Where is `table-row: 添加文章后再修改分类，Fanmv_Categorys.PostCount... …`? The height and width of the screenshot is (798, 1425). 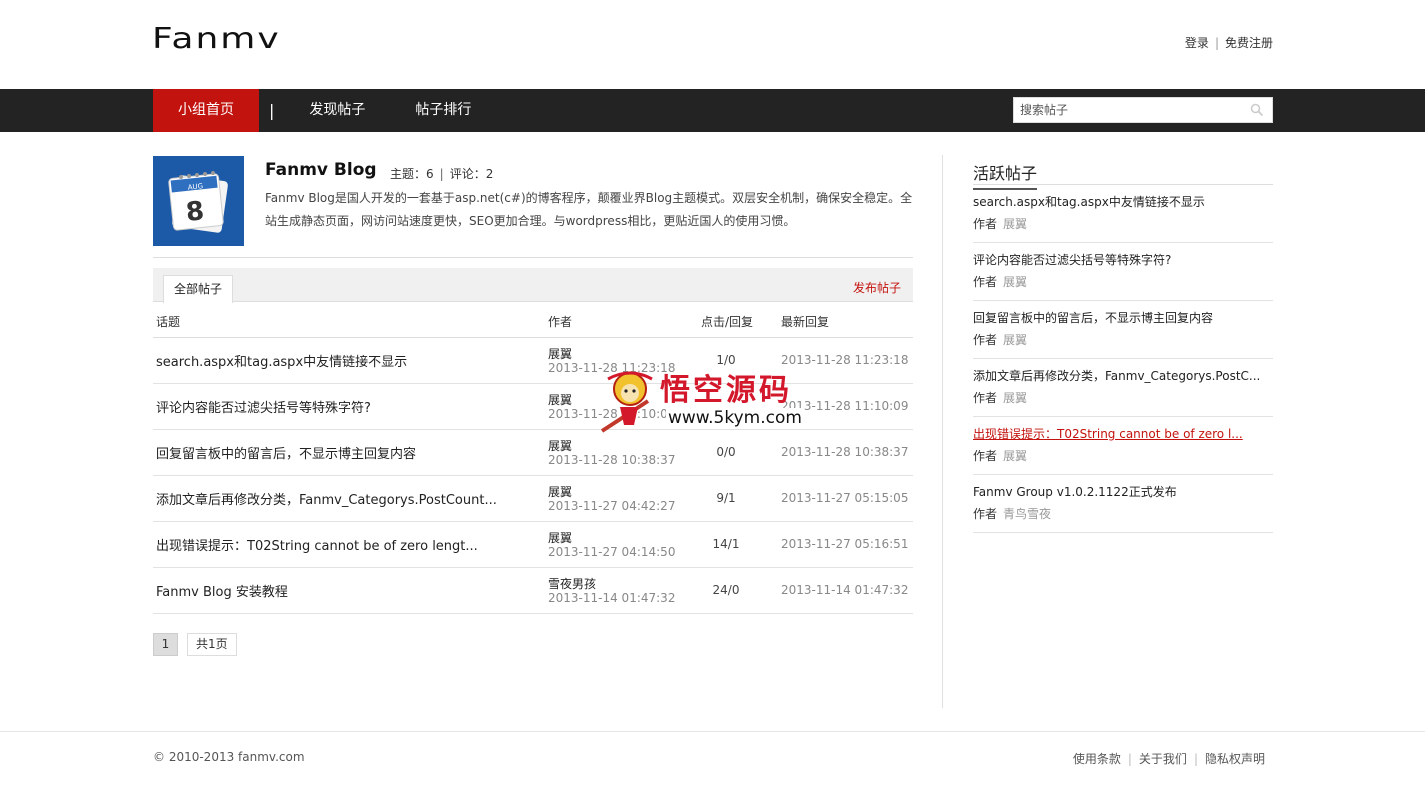
table-row: 添加文章后再修改分类，Fanmv_Categorys.PostCount... … is located at coordinates (533, 499).